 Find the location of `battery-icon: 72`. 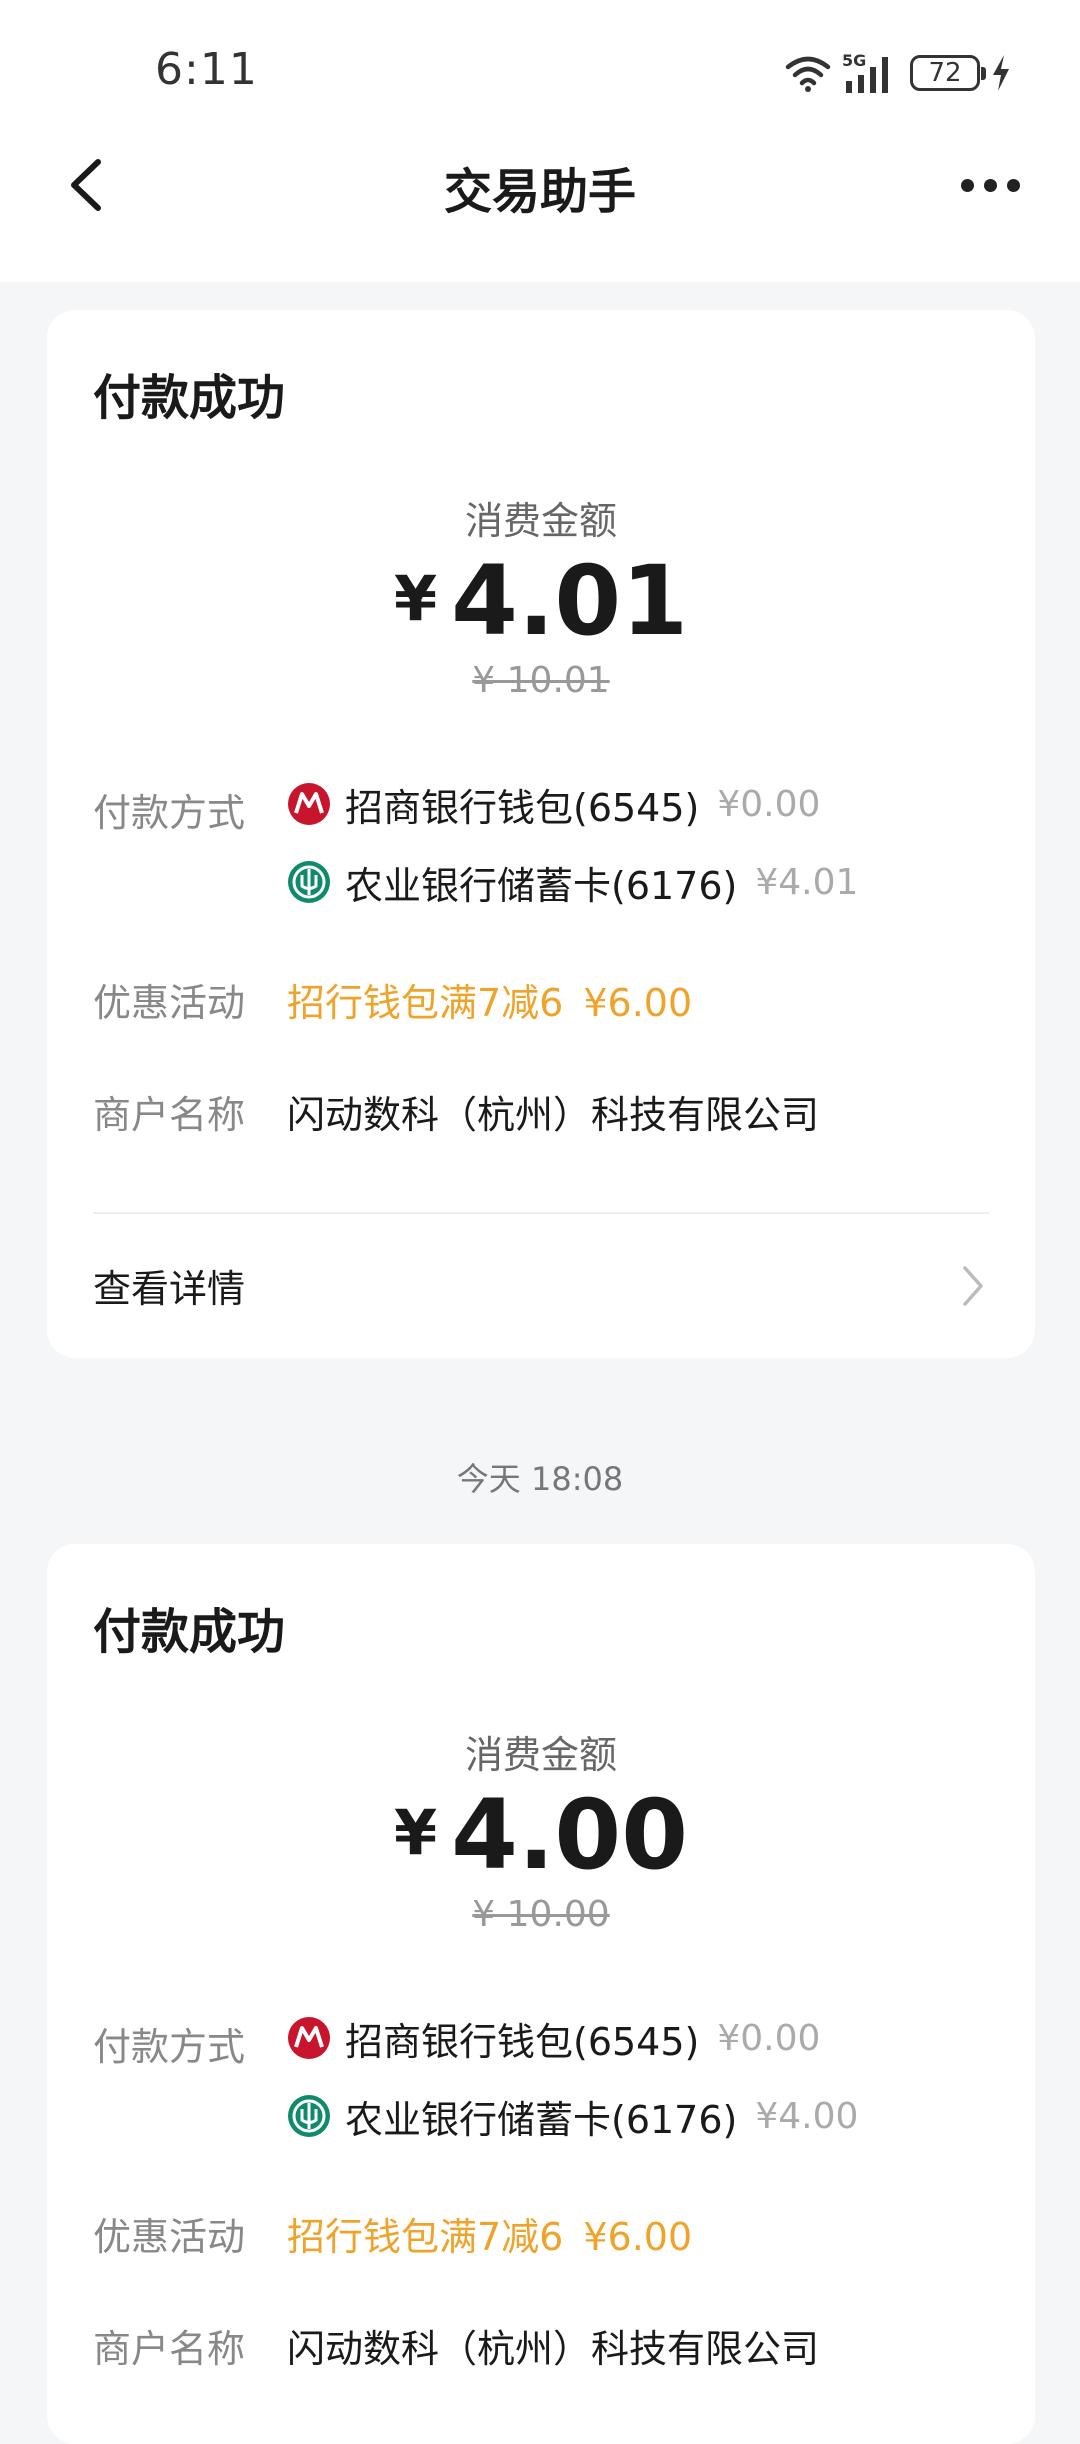

battery-icon: 72 is located at coordinates (948, 73).